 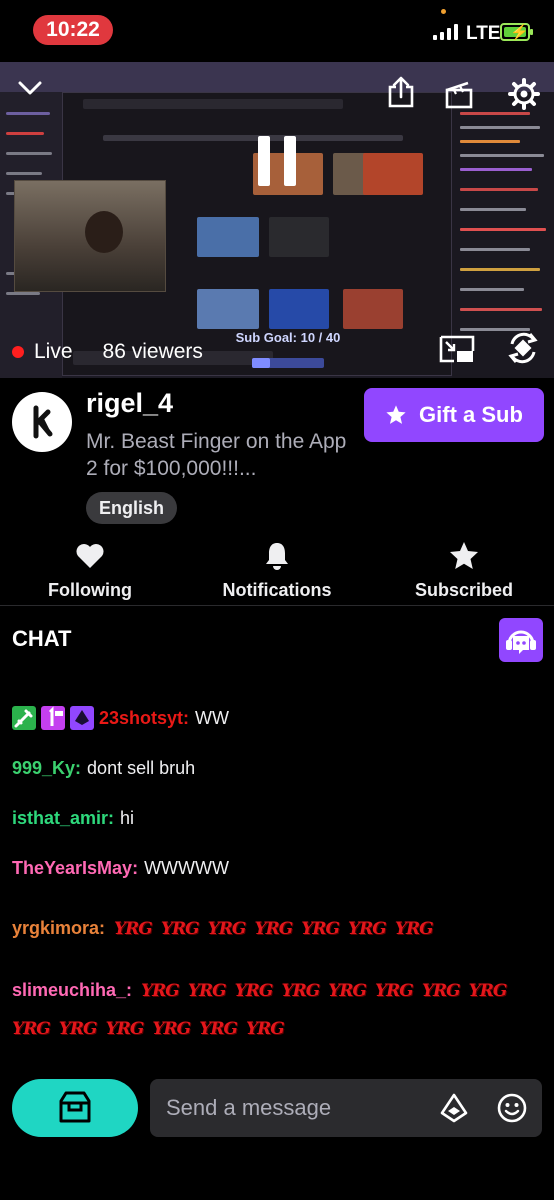 What do you see at coordinates (443, 11) in the screenshot?
I see `recording-indicator` at bounding box center [443, 11].